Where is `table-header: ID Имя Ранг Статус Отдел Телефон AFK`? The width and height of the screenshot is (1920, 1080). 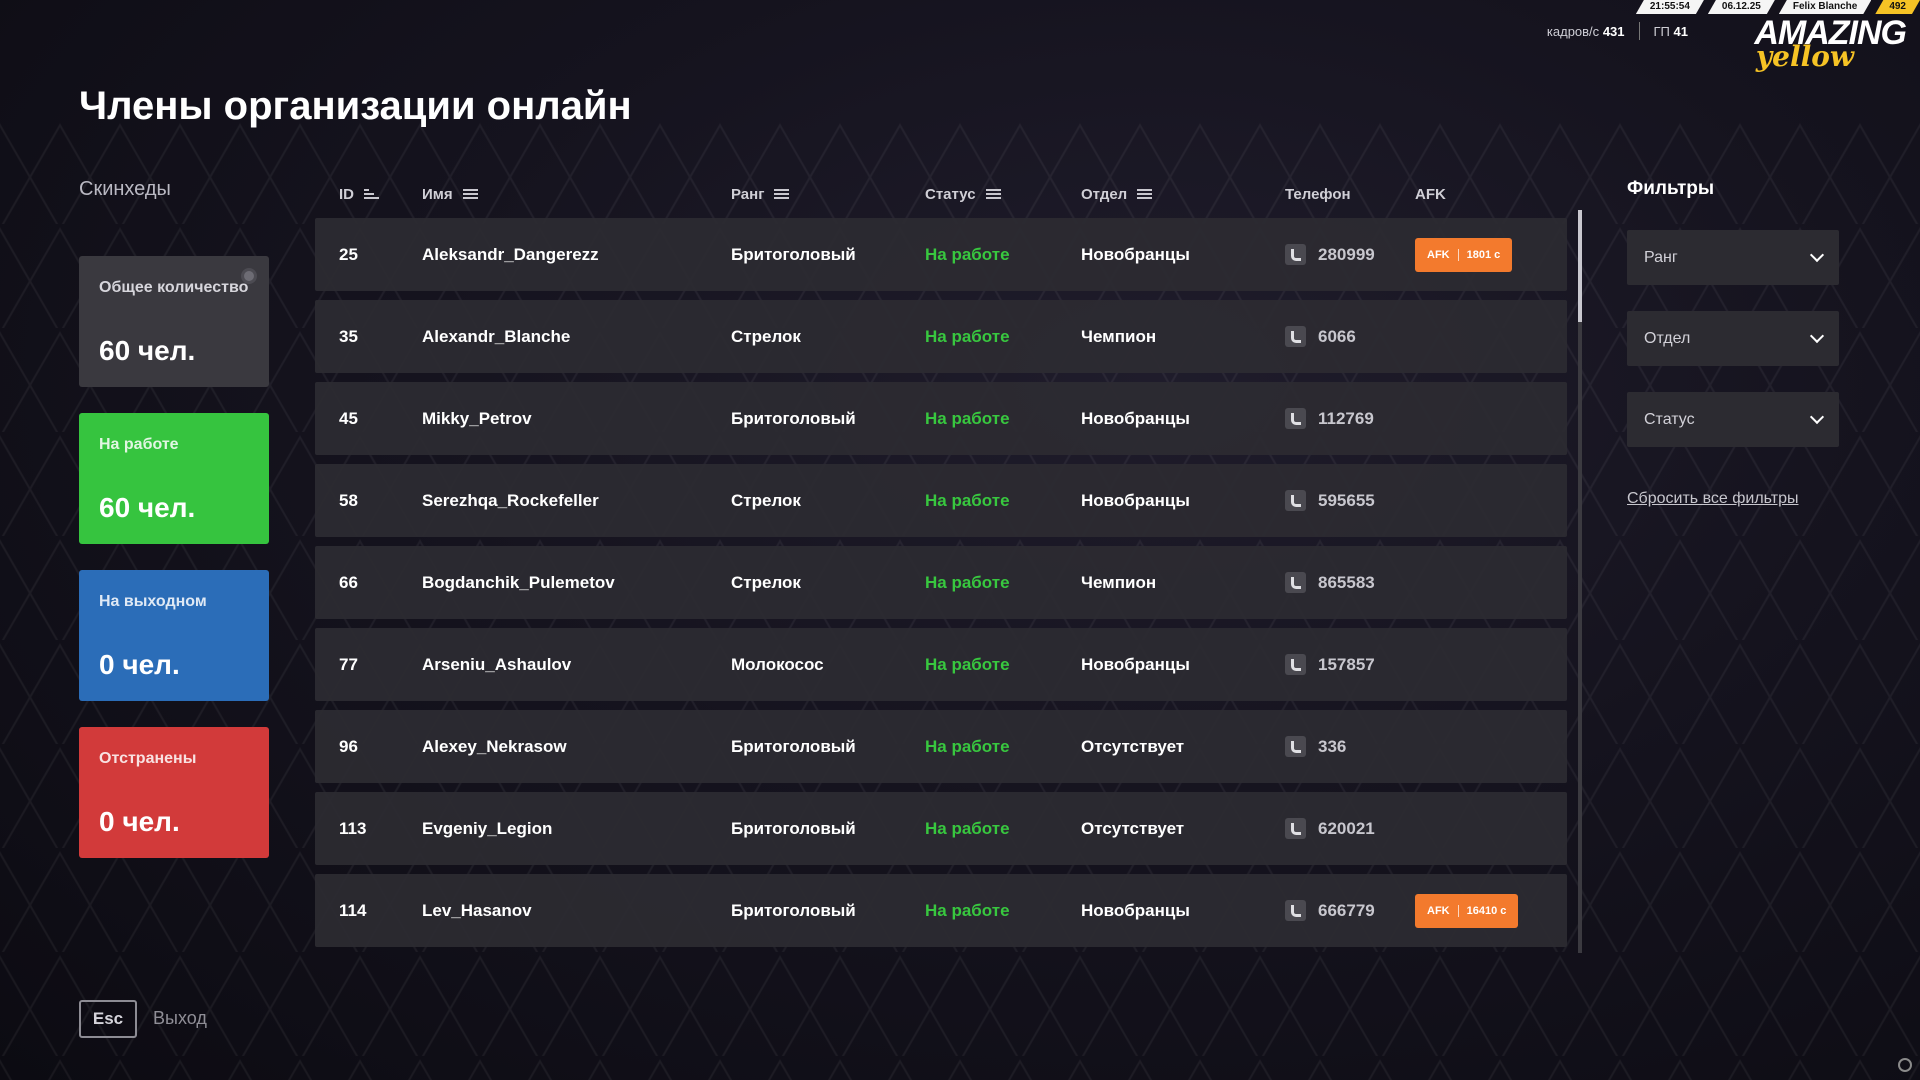 table-header: ID Имя Ранг Статус Отдел Телефон AFK is located at coordinates (940, 197).